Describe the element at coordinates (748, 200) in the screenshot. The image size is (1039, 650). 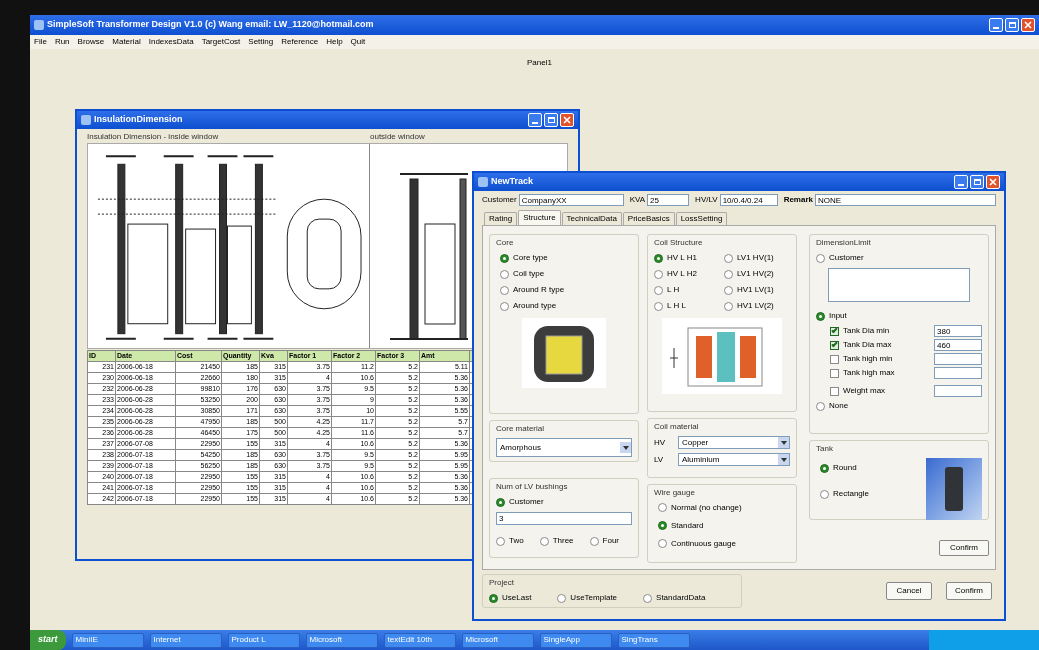
I see `input-field: 10/0.4/0.24` at that location.